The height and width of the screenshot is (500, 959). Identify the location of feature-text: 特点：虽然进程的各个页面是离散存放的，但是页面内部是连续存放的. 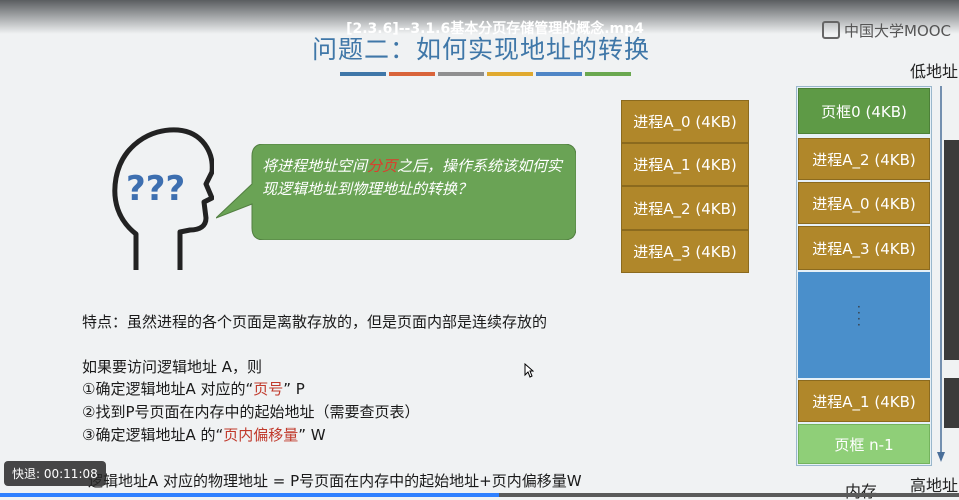
(315, 322).